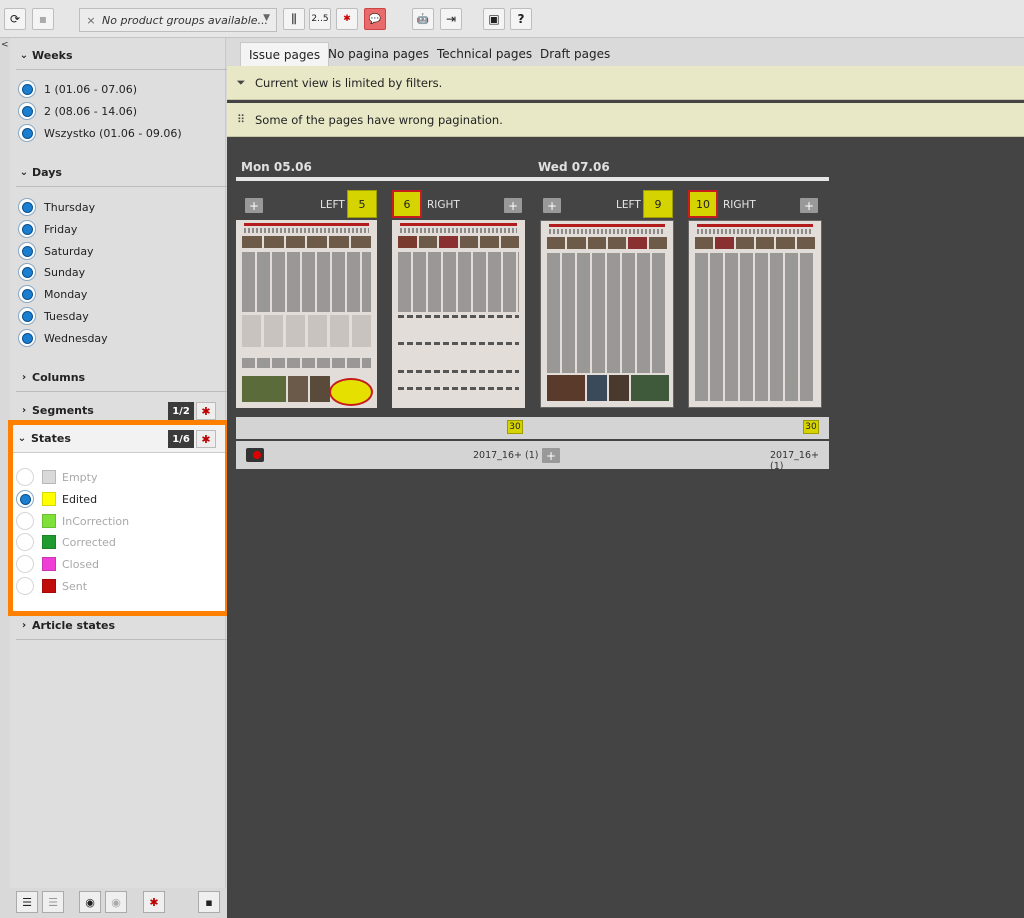  I want to click on state-item-corrected: Corrected, so click(66, 542).